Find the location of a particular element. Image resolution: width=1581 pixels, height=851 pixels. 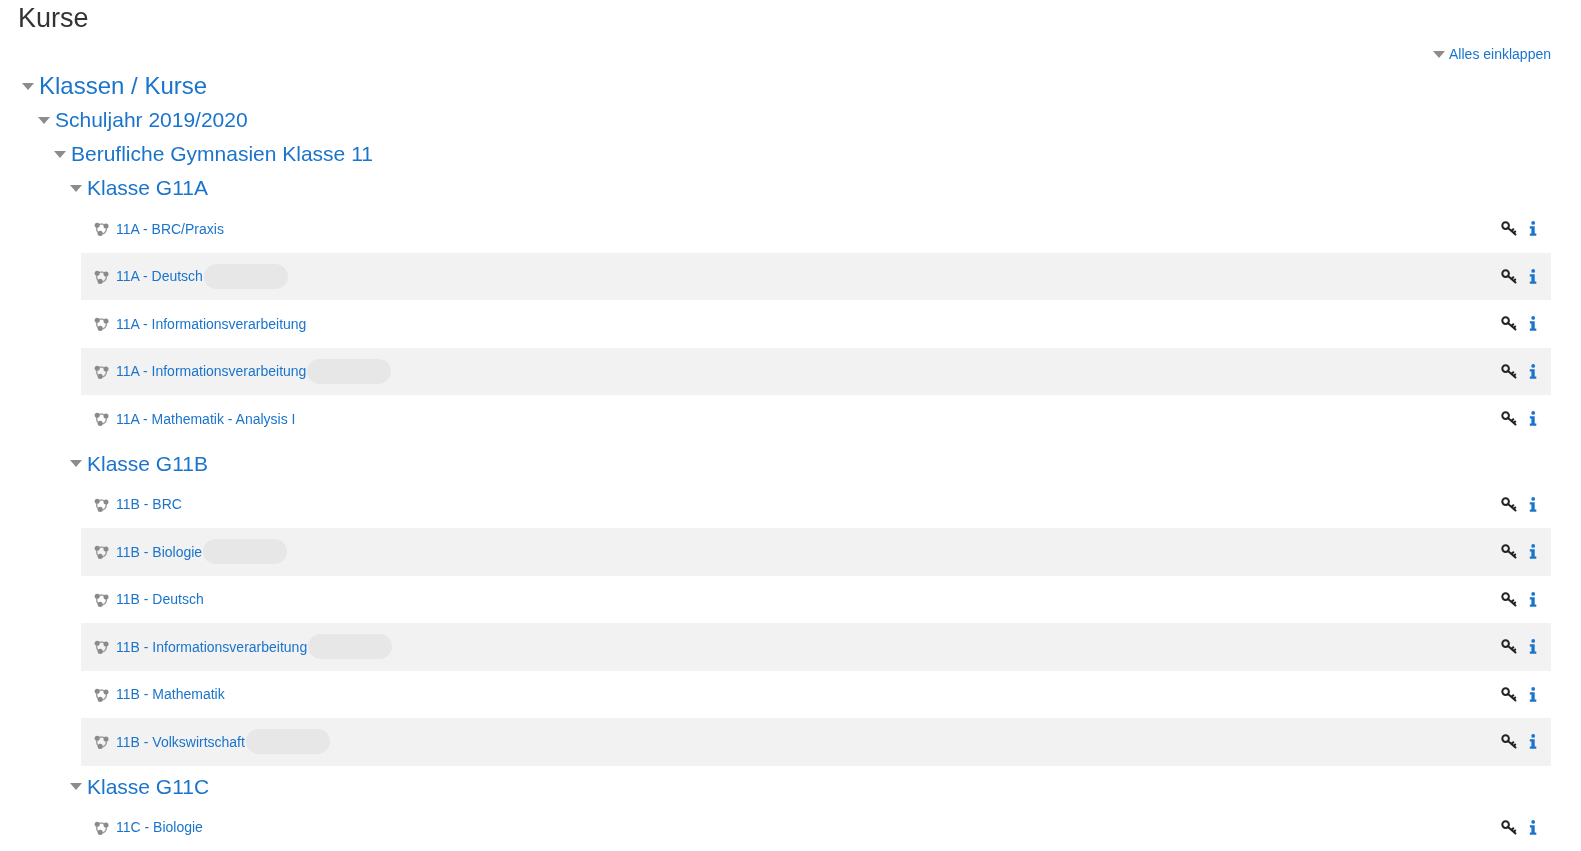

course-link: 11B - Mathematik is located at coordinates (170, 694).